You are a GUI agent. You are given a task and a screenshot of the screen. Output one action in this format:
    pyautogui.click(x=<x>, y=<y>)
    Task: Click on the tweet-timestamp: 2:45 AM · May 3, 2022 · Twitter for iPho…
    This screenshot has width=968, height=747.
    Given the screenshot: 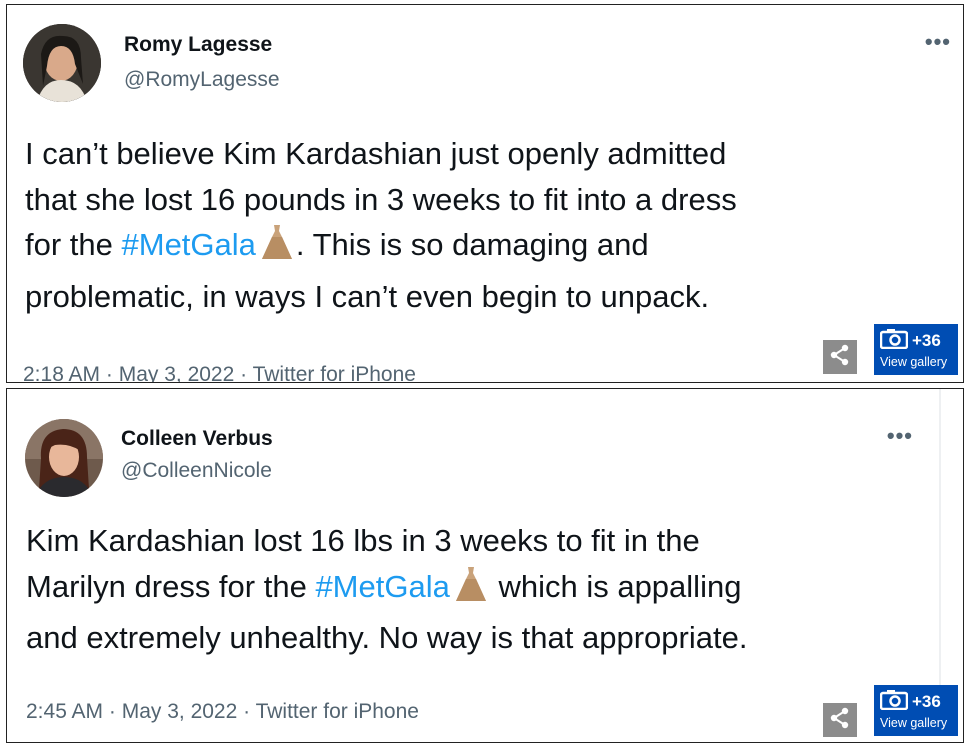 What is the action you would take?
    pyautogui.click(x=222, y=712)
    